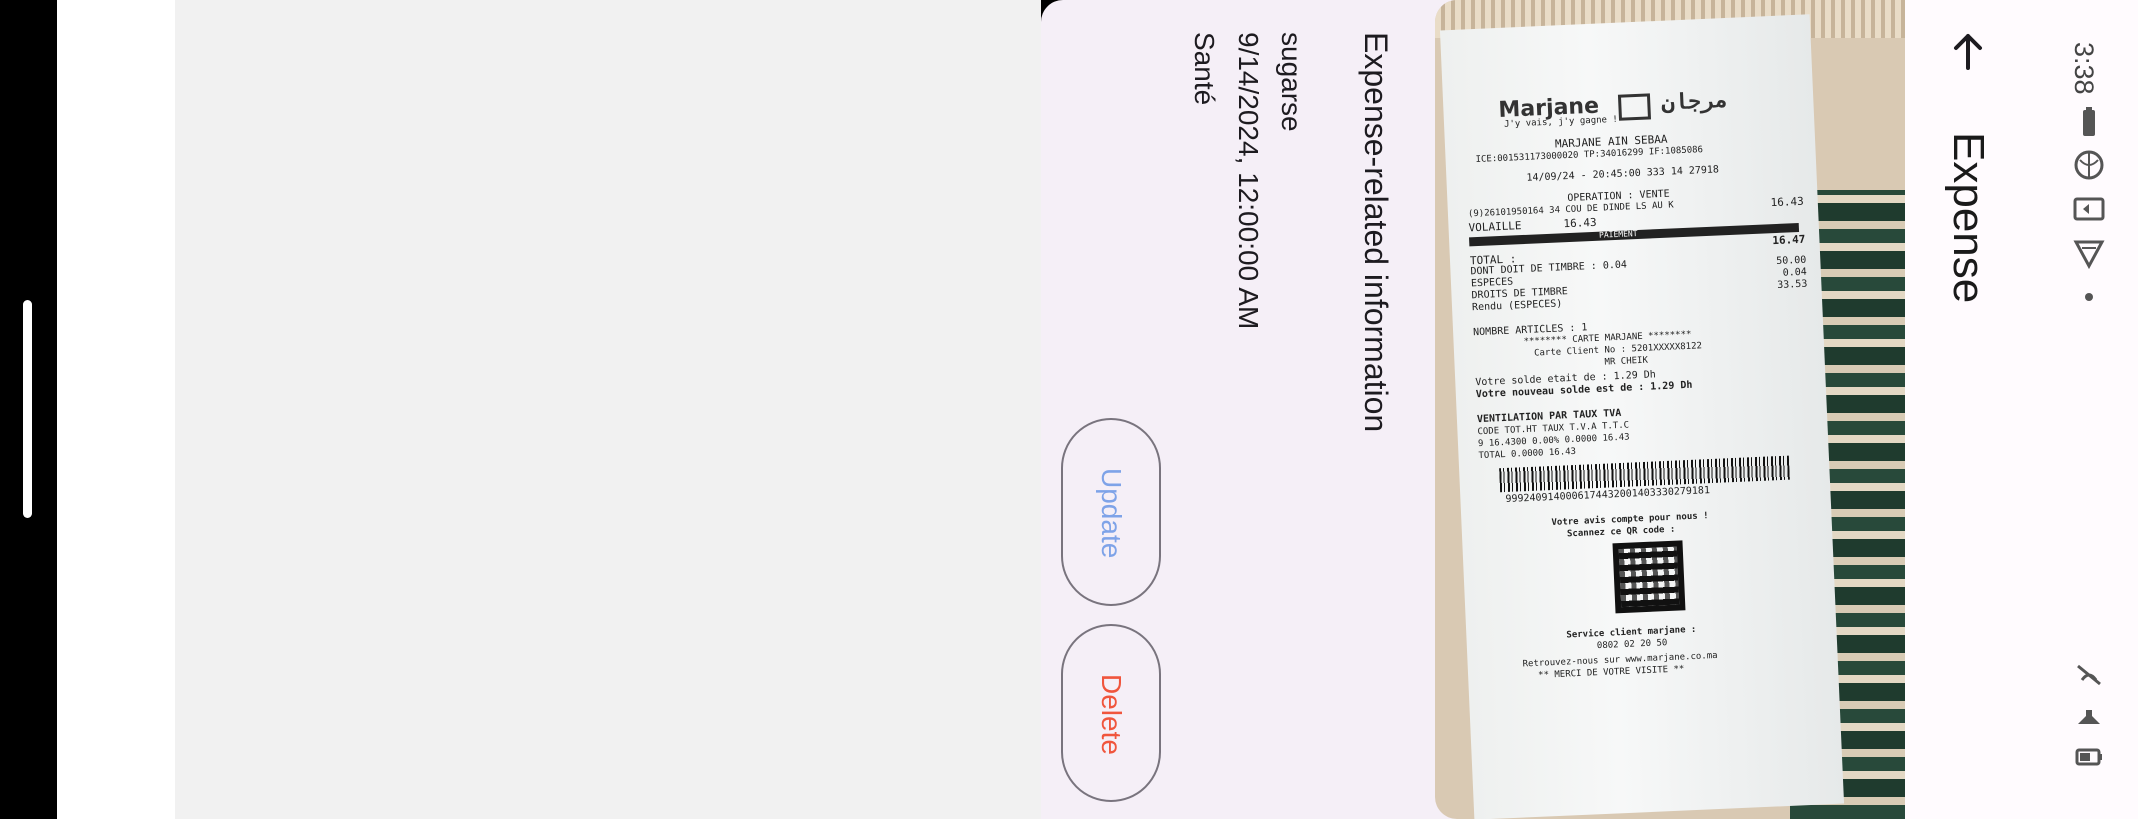  Describe the element at coordinates (1248, 181) in the screenshot. I see `expense-date: 9/14/2024, 12:00:00 AM` at that location.